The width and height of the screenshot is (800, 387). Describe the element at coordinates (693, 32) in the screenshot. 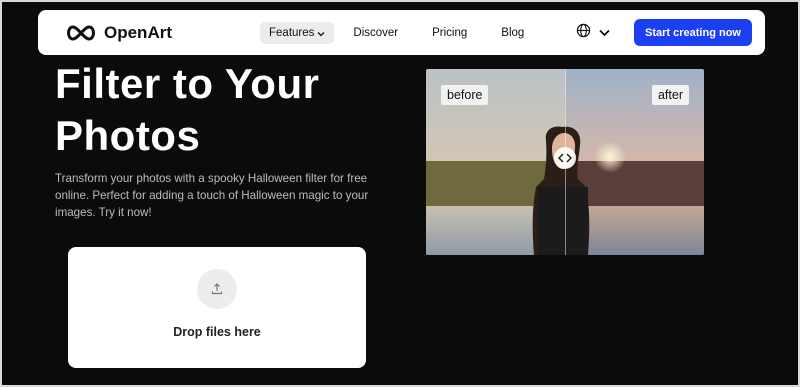

I see `start-creating-button: Start creating now` at that location.